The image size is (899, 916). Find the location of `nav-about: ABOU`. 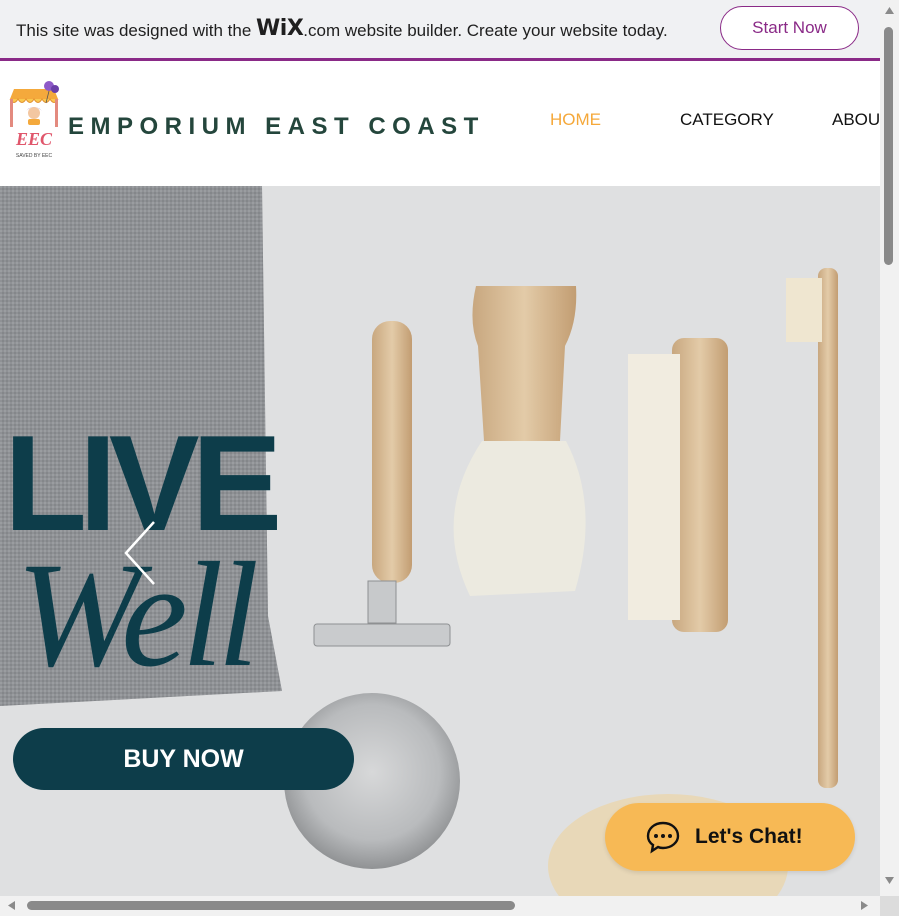

nav-about: ABOU is located at coordinates (856, 120).